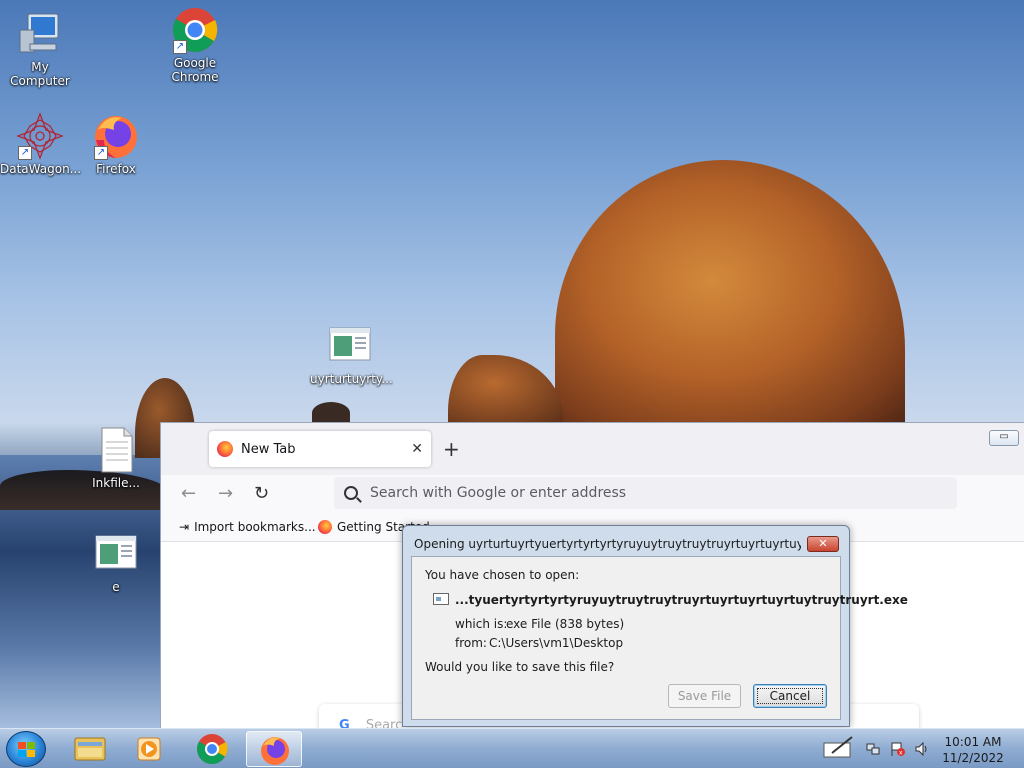 This screenshot has width=1024, height=768. What do you see at coordinates (268, 449) in the screenshot?
I see `tab-label: New Tab` at bounding box center [268, 449].